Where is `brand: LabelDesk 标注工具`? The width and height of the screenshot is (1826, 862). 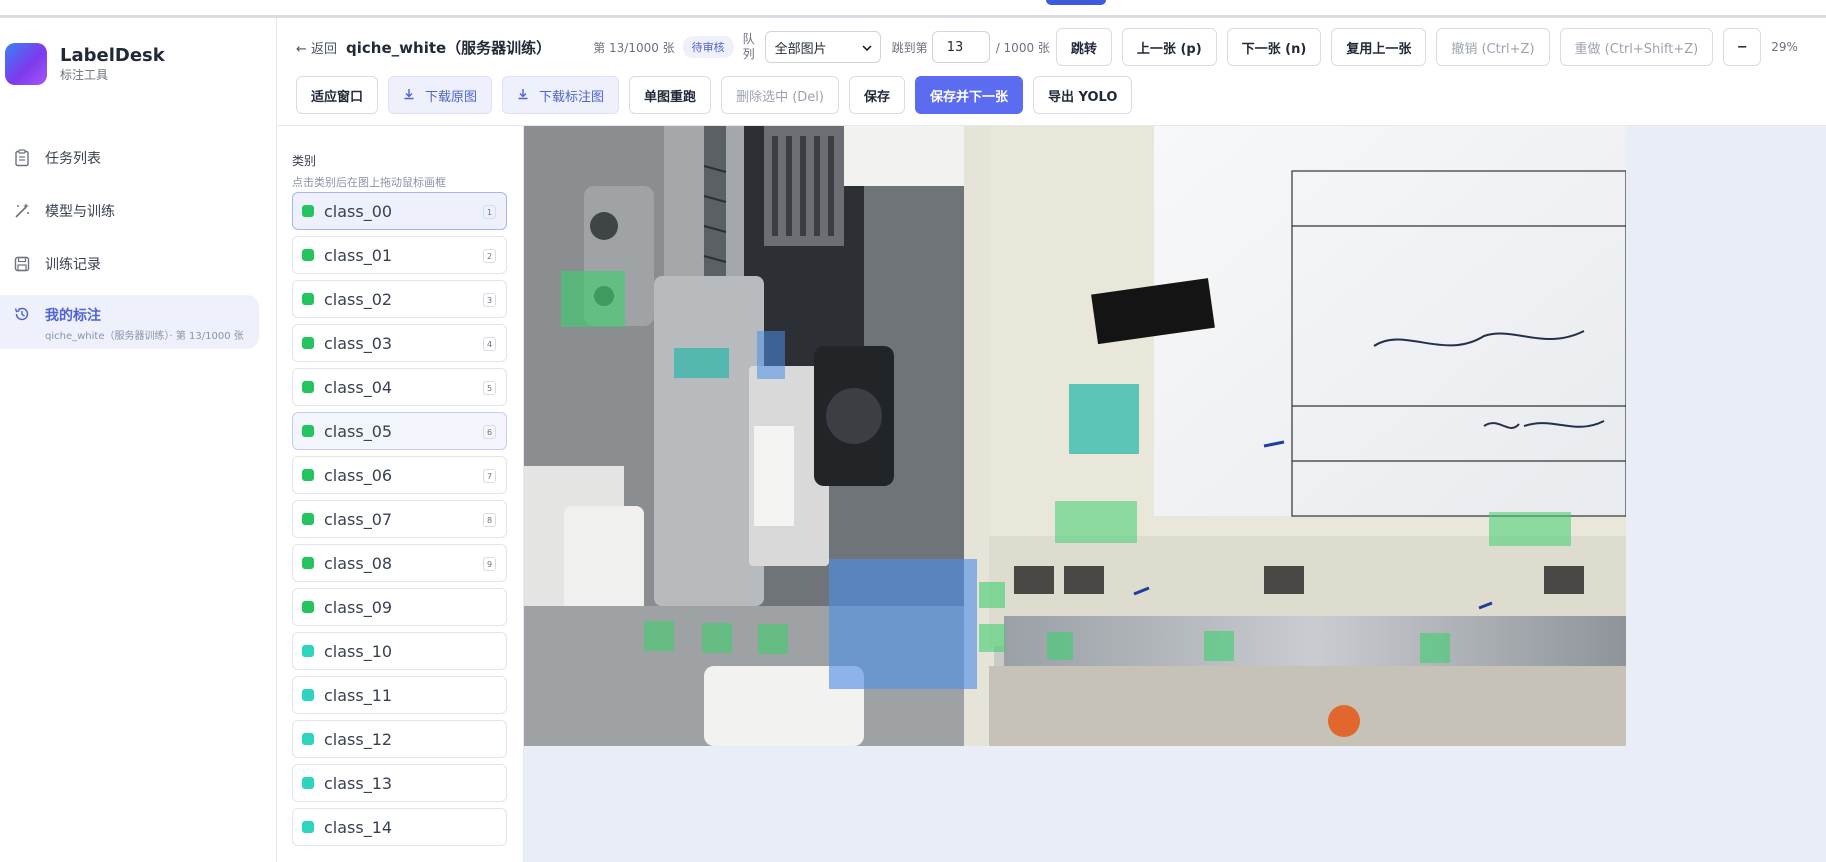 brand: LabelDesk 标注工具 is located at coordinates (85, 64).